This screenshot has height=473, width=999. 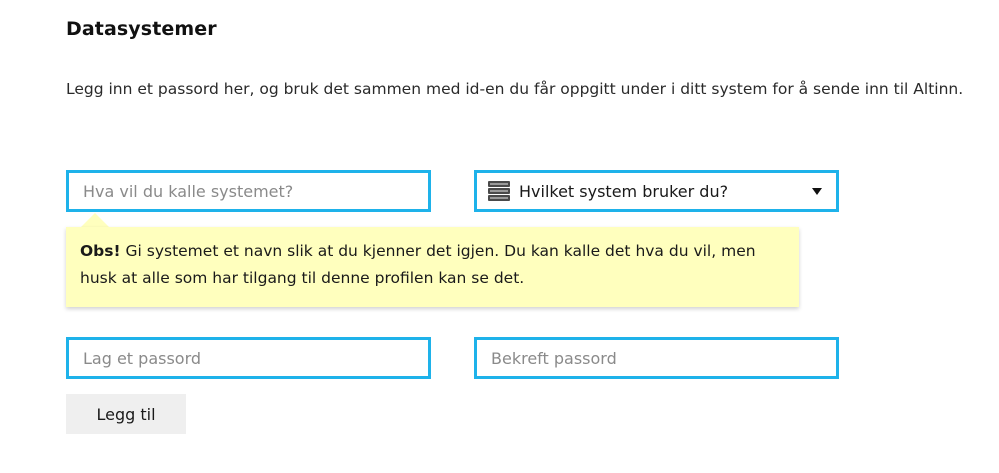 I want to click on tooltip-arrow, so click(x=95, y=220).